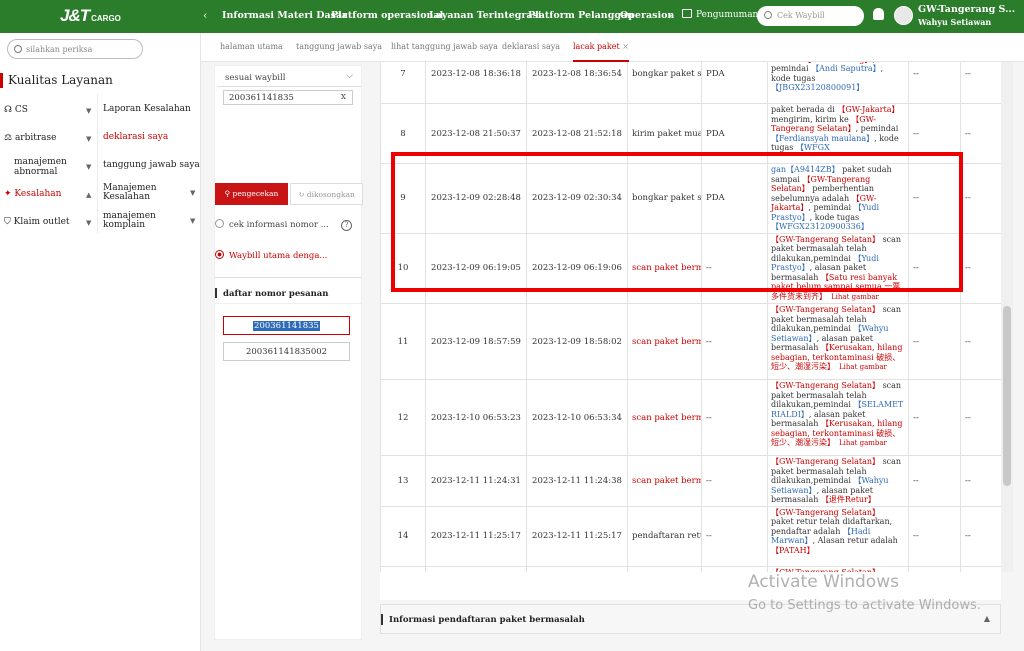 The height and width of the screenshot is (651, 1024). I want to click on tab-deklarasi-saya: deklarasi saya, so click(531, 46).